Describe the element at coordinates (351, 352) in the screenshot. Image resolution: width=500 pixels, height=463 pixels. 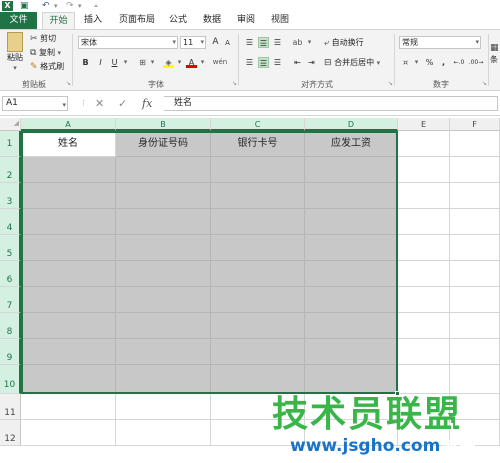
I see `cell-d9` at that location.